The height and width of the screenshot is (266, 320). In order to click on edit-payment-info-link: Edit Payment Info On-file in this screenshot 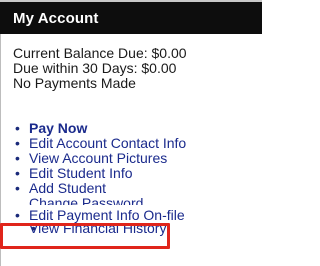, I will do `click(107, 215)`.